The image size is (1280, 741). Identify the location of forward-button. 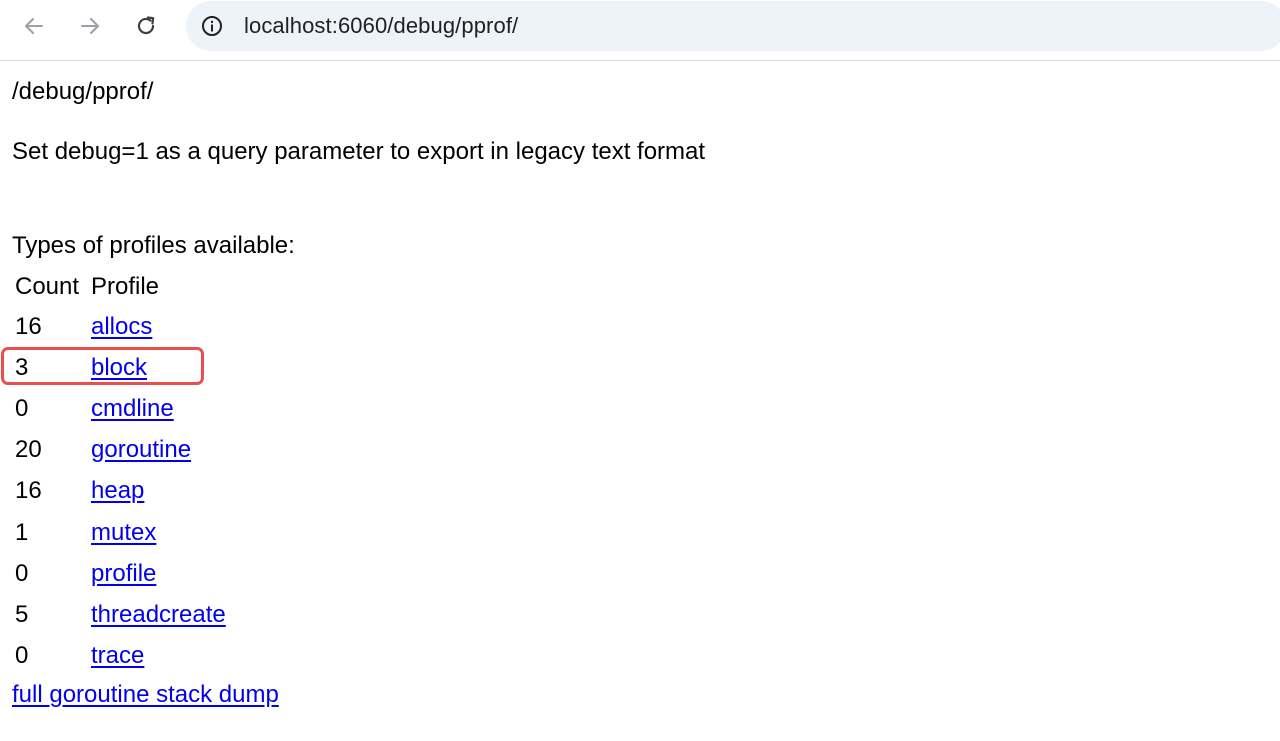
(90, 26).